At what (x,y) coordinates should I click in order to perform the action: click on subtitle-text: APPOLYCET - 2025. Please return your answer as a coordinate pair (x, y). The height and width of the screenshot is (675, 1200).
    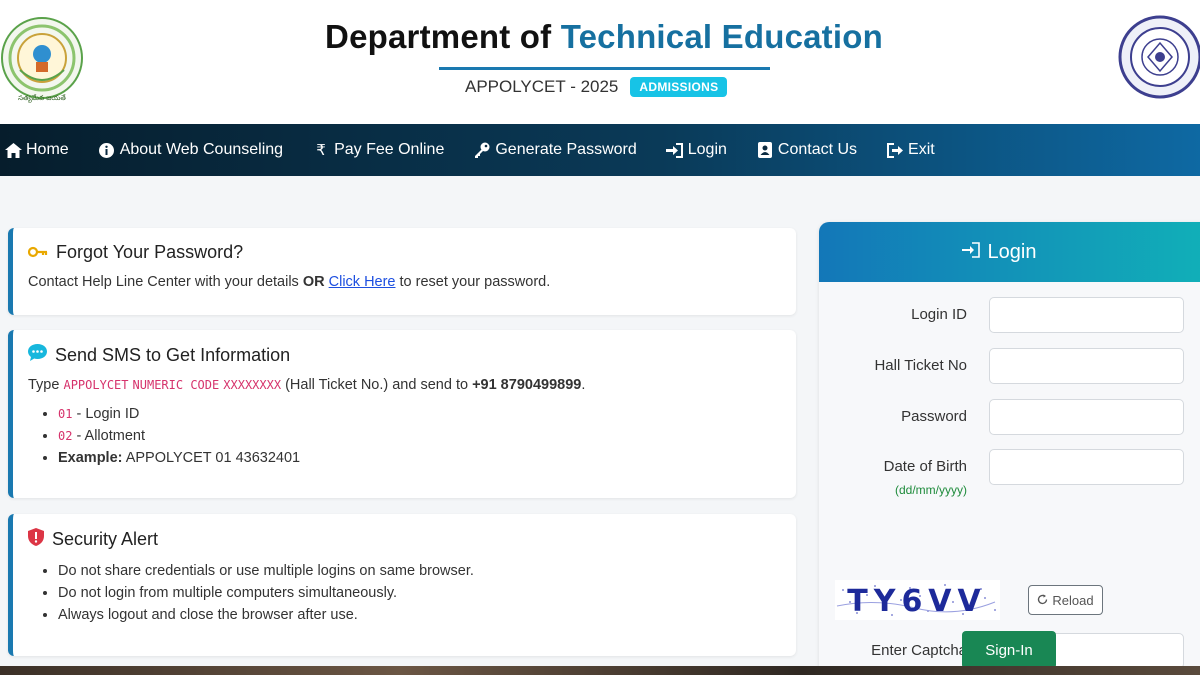
    Looking at the image, I should click on (542, 86).